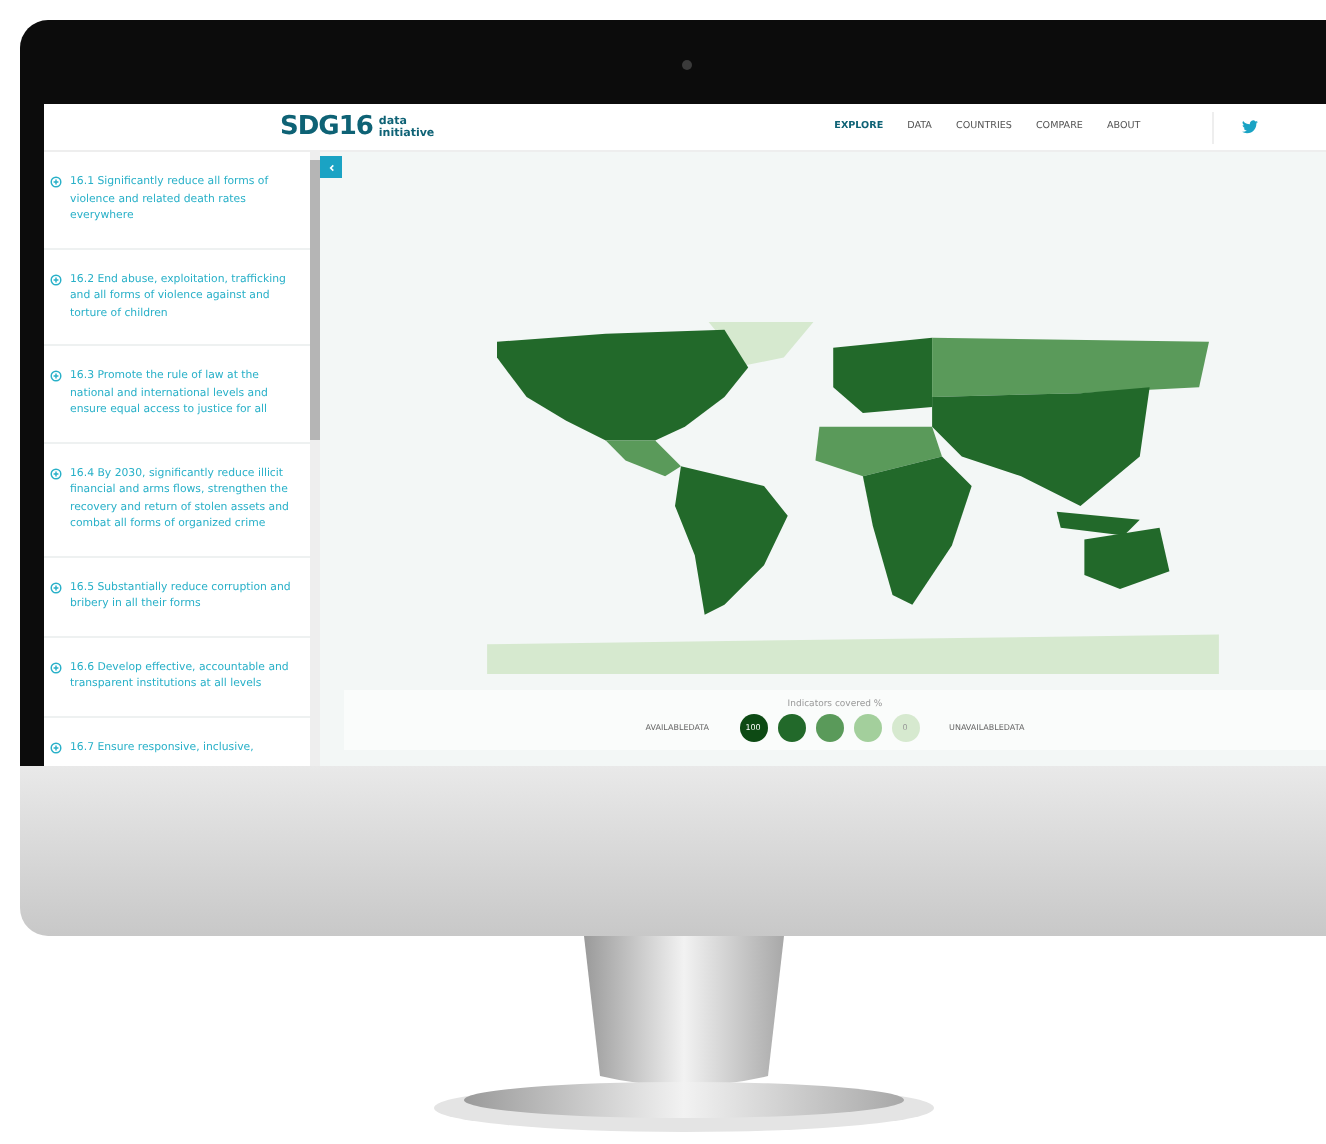 This screenshot has width=1326, height=1144. I want to click on bird-icon, so click(1250, 127).